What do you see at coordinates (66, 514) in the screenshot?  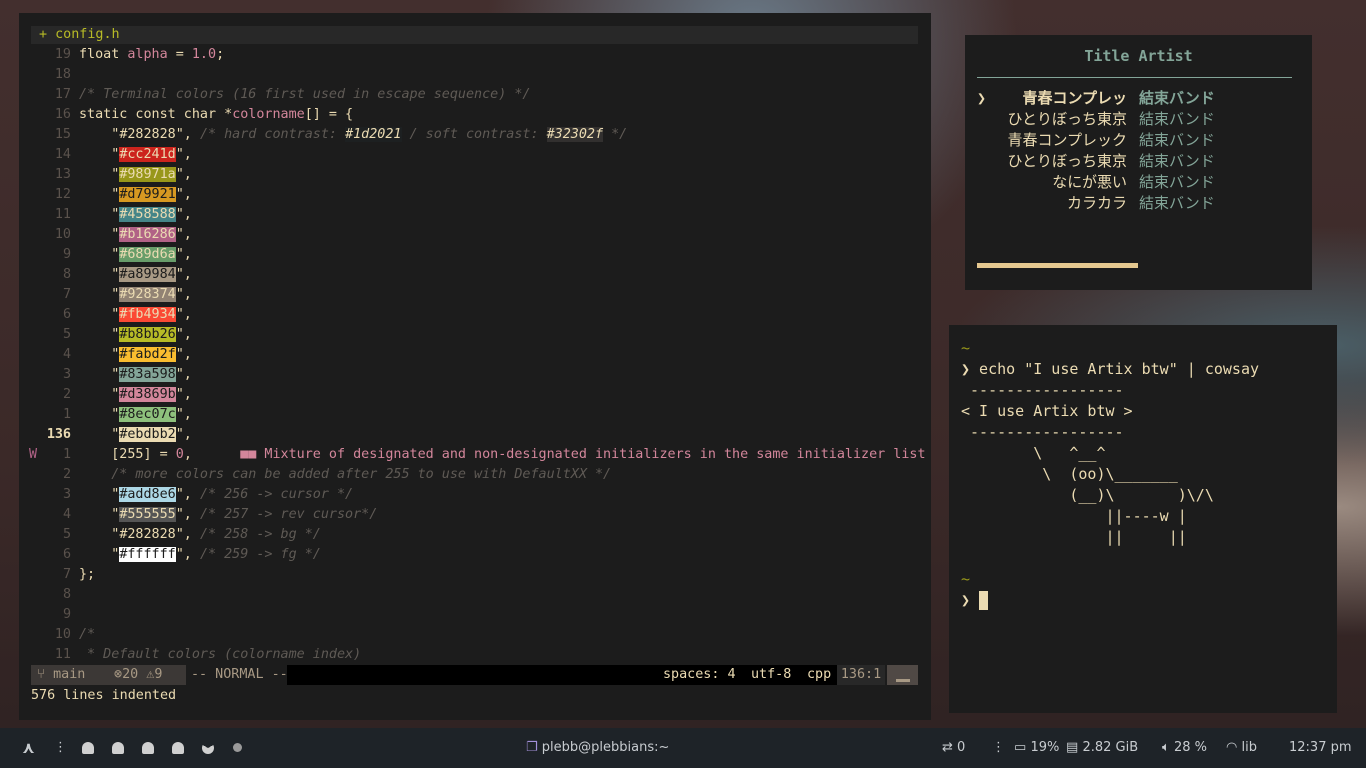 I see `line-number: 4` at bounding box center [66, 514].